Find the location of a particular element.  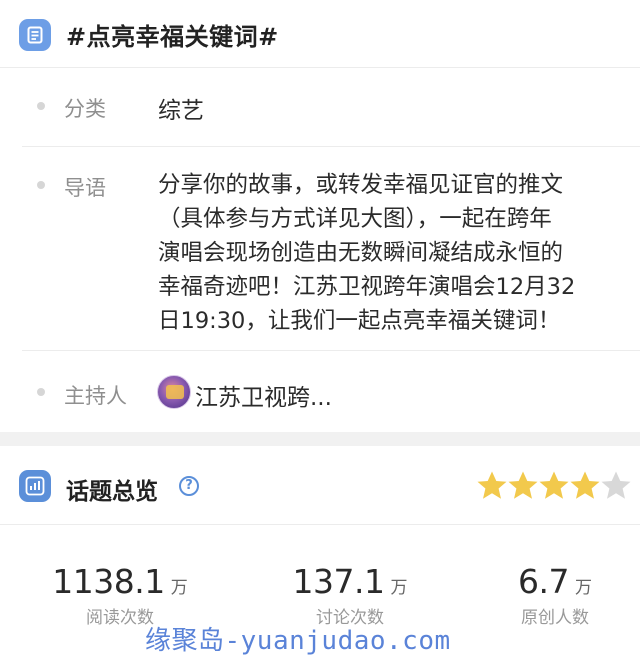

stat-value: 6.7 is located at coordinates (543, 581).